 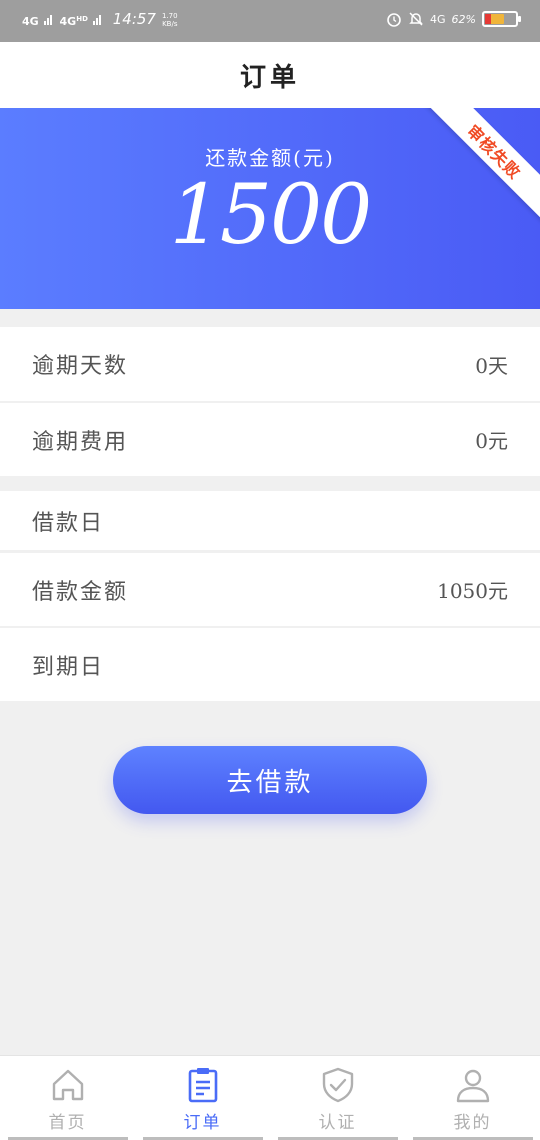 I want to click on nav-label: 我的, so click(x=472, y=1123).